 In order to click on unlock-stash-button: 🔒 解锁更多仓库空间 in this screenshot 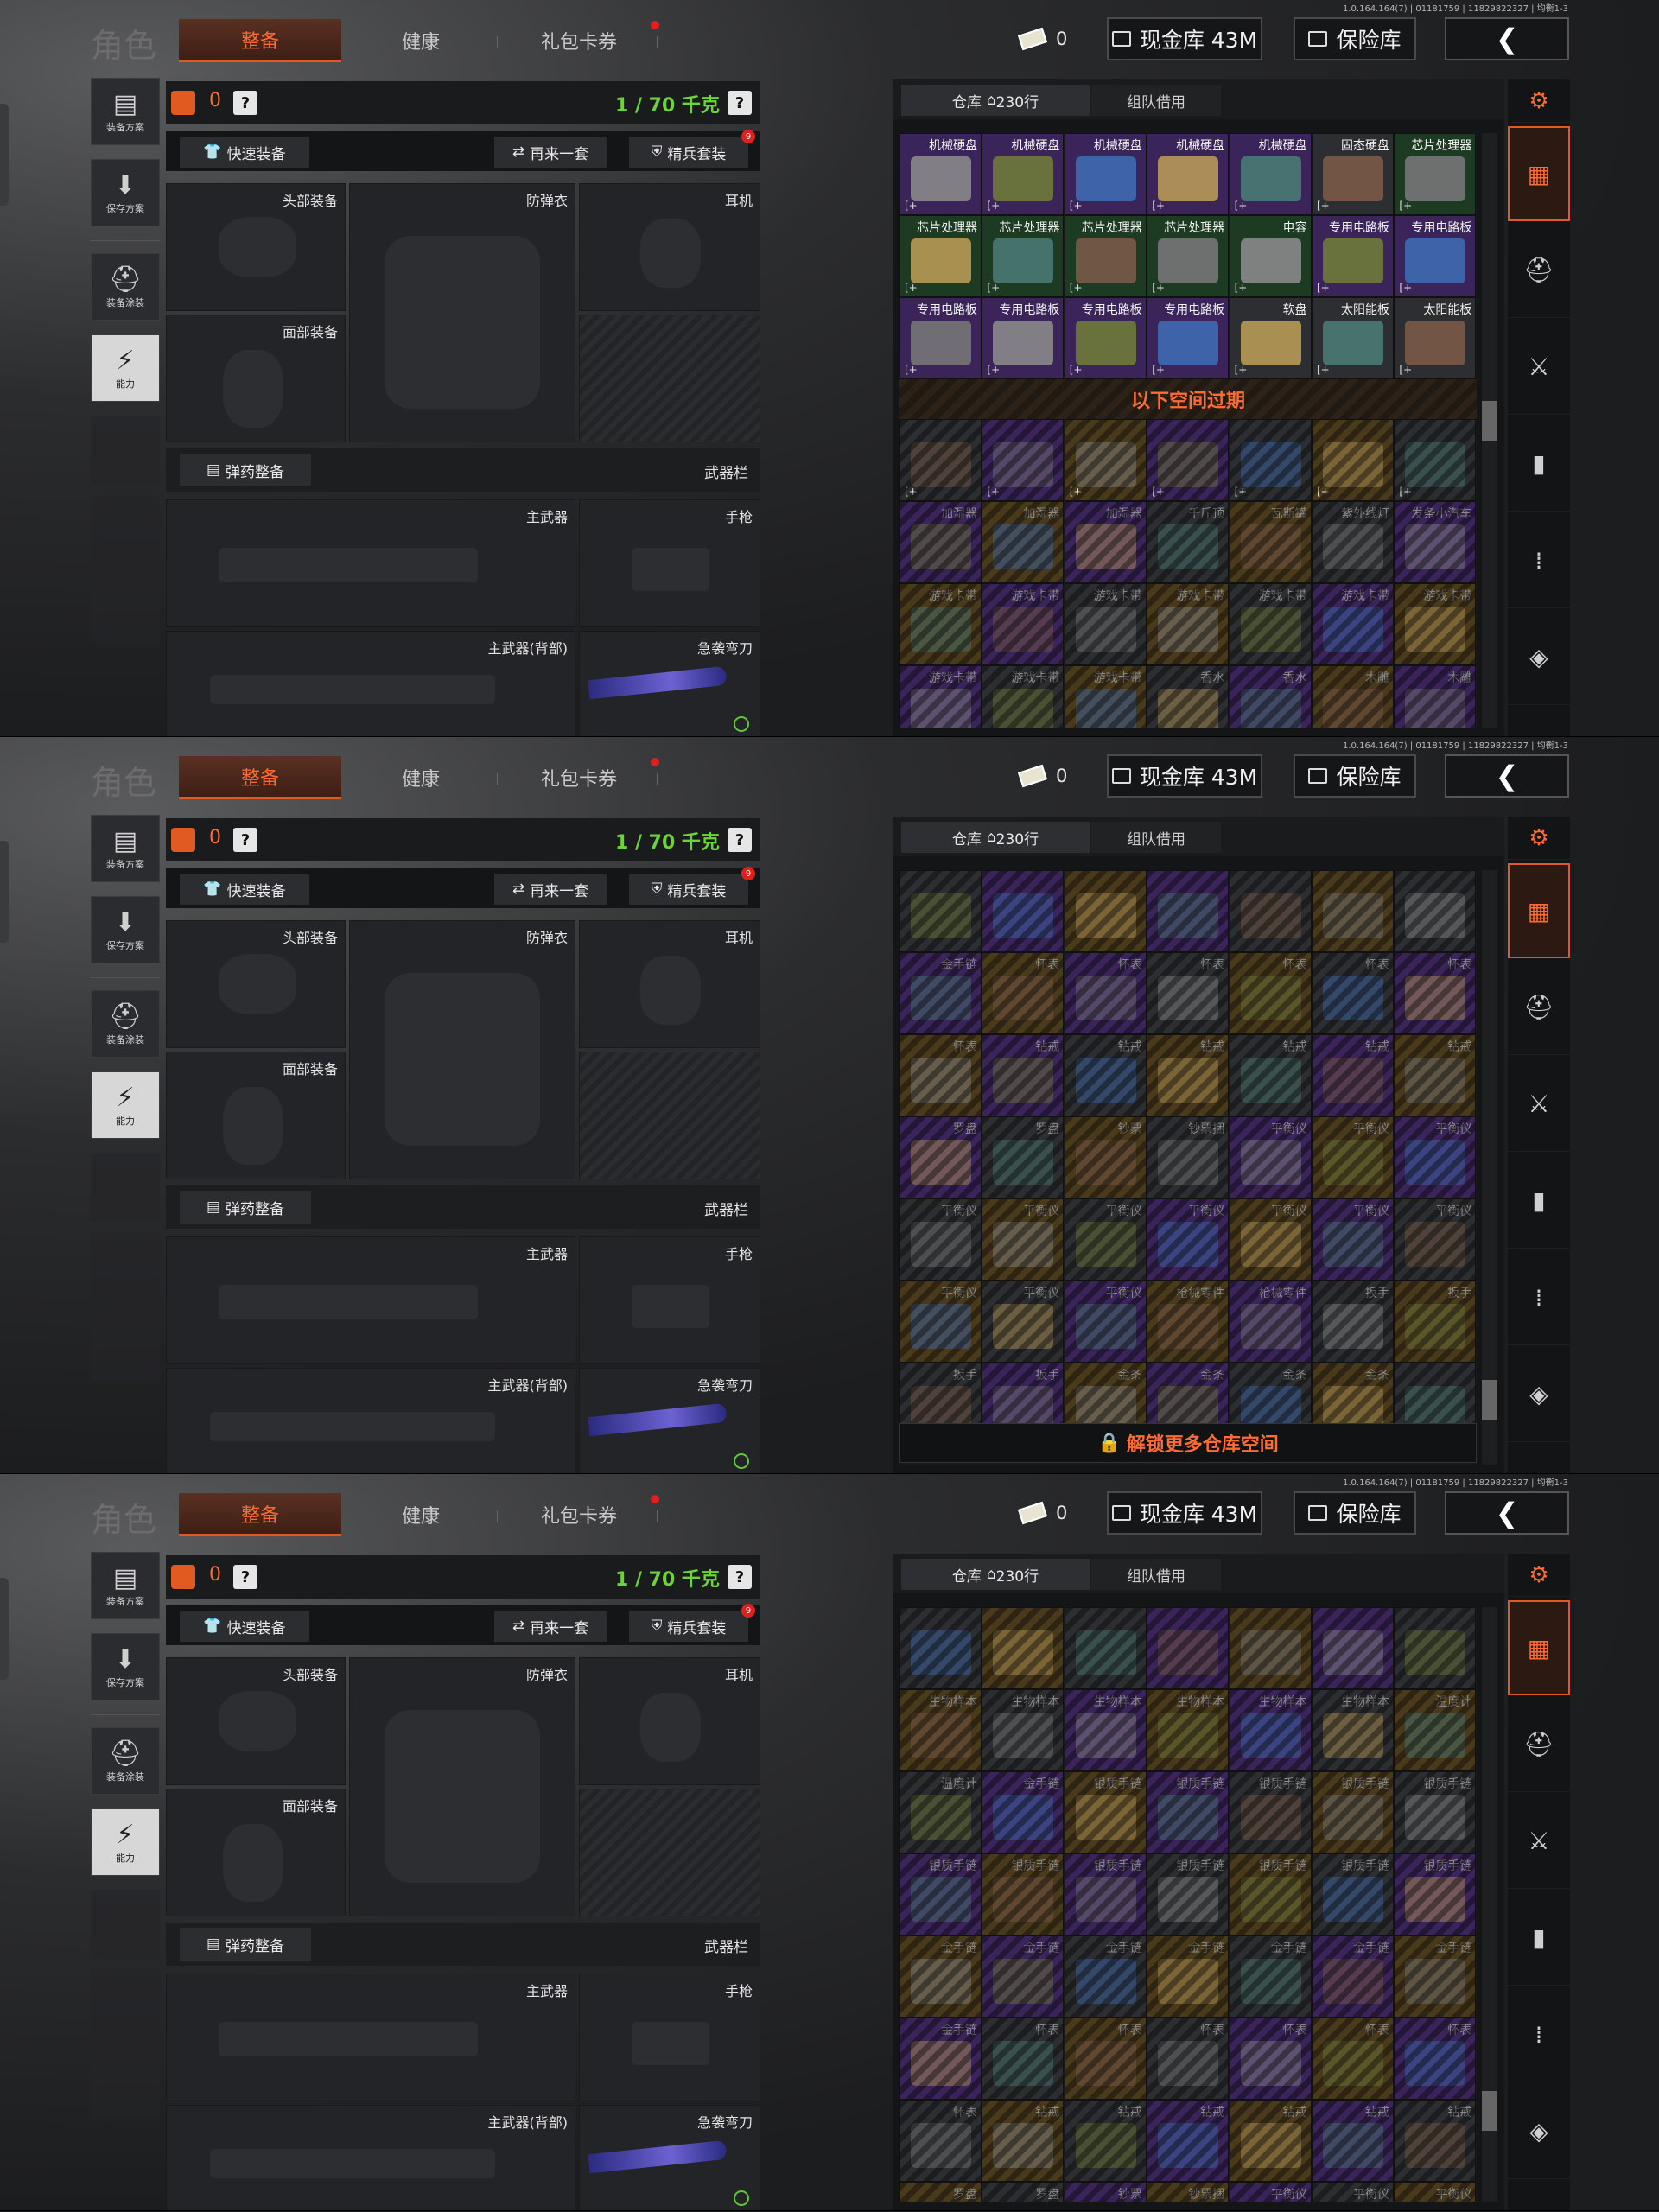, I will do `click(1188, 1443)`.